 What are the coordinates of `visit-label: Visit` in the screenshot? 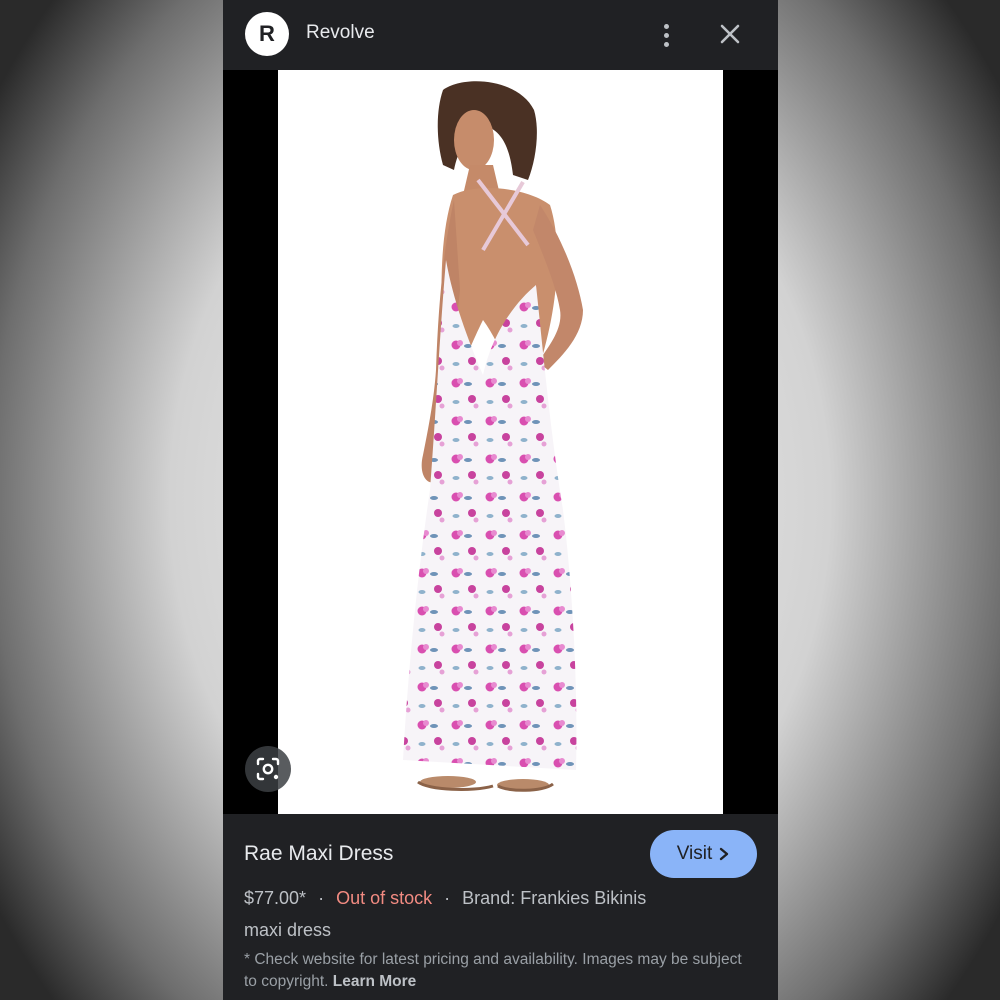 It's located at (694, 853).